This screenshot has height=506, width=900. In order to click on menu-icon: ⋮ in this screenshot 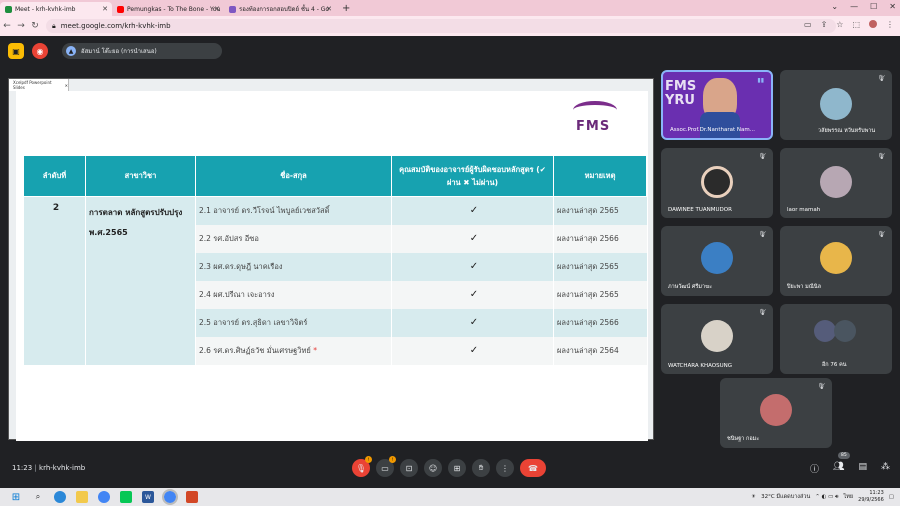, I will do `click(890, 24)`.